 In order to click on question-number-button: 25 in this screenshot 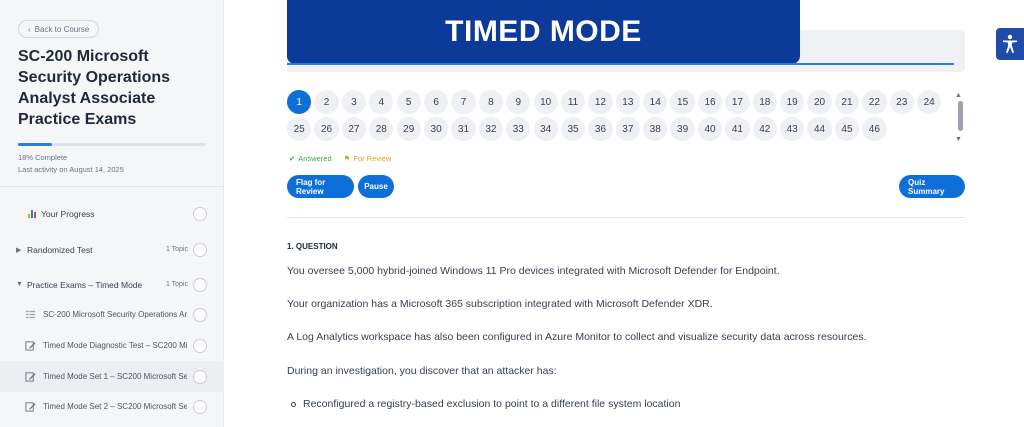, I will do `click(299, 129)`.